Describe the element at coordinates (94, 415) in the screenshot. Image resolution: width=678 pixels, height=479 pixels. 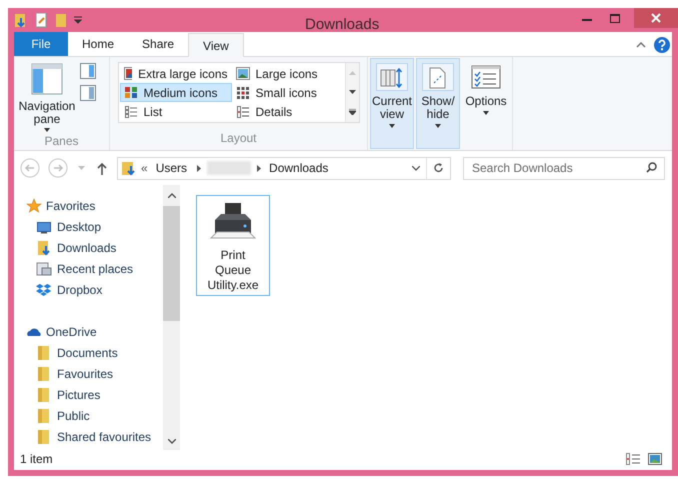
I see `nav-item: Public` at that location.